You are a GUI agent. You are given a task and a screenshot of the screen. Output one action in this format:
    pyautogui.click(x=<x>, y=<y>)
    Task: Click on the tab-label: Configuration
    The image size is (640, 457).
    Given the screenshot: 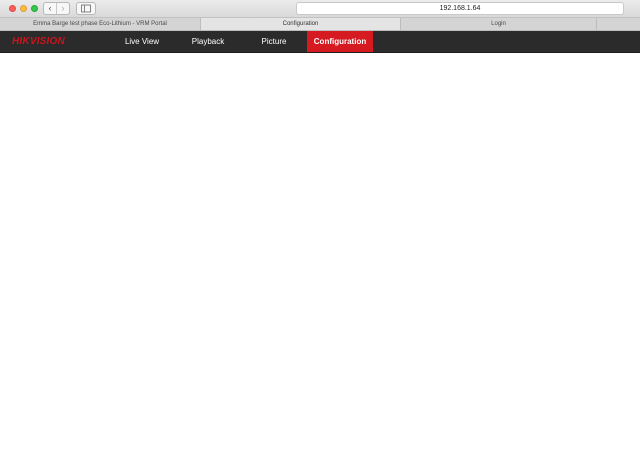 What is the action you would take?
    pyautogui.click(x=300, y=24)
    